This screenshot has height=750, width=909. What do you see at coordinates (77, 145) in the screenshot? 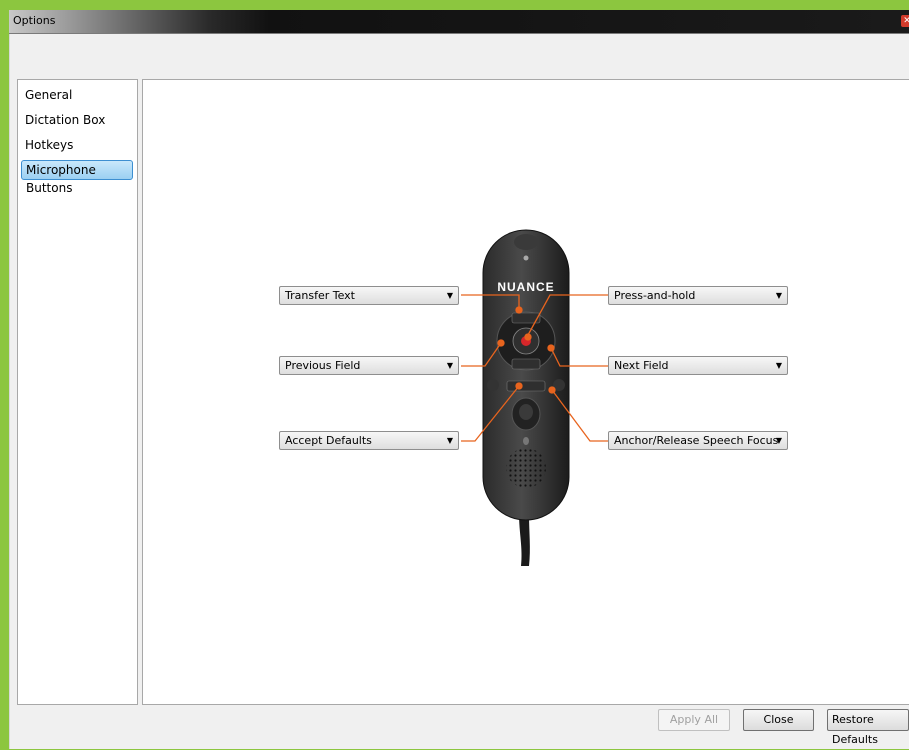
I see `sidebar-item-hotkeys: Hotkeys` at bounding box center [77, 145].